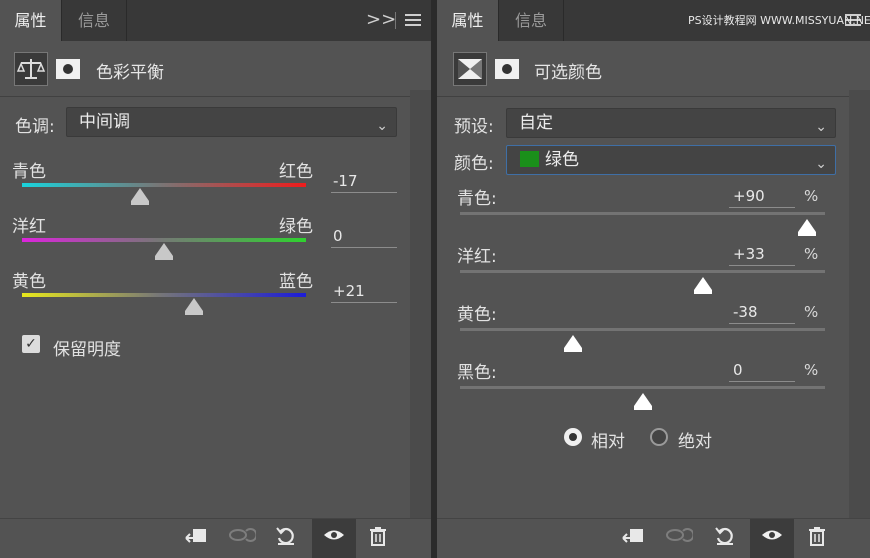  I want to click on balance-scale-icon, so click(31, 69).